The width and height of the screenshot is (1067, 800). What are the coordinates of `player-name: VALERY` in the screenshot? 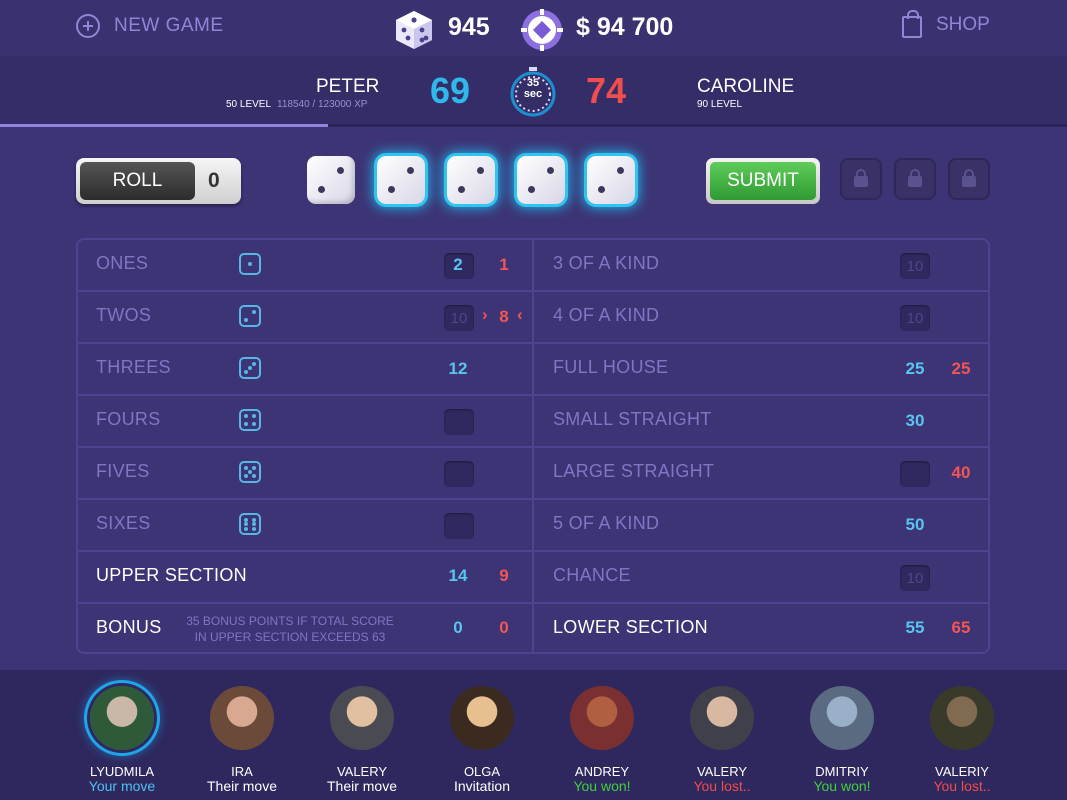 It's located at (722, 771).